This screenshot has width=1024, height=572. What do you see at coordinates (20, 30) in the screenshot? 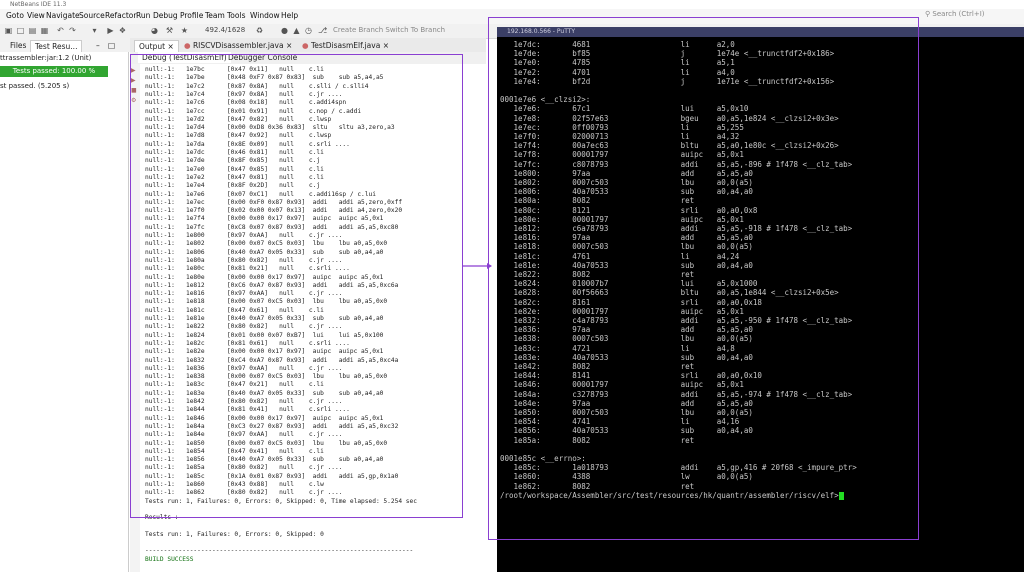
I see `new-file-icon: □` at bounding box center [20, 30].